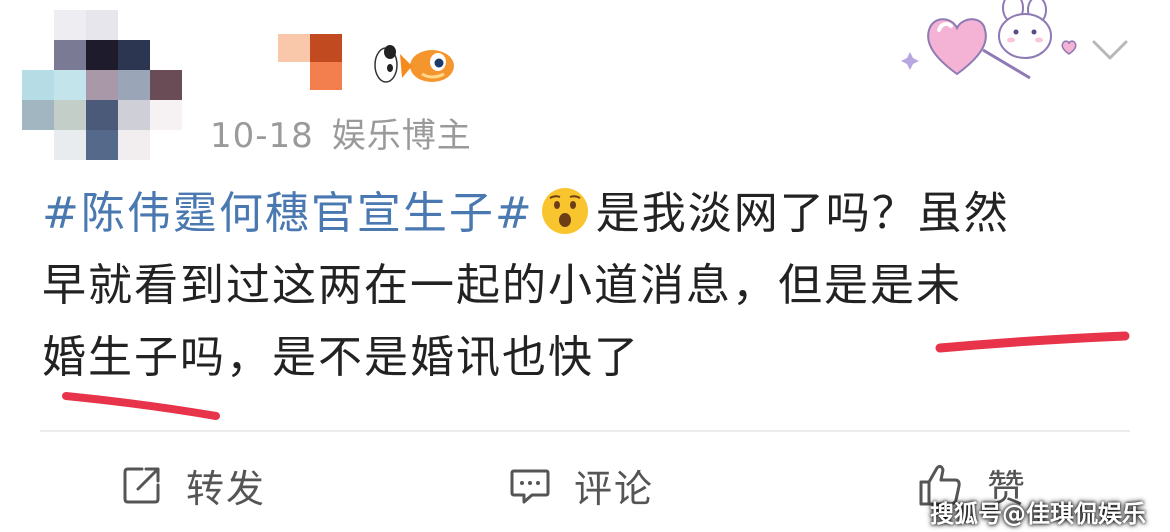 The width and height of the screenshot is (1170, 532). What do you see at coordinates (102, 85) in the screenshot?
I see `avatar` at bounding box center [102, 85].